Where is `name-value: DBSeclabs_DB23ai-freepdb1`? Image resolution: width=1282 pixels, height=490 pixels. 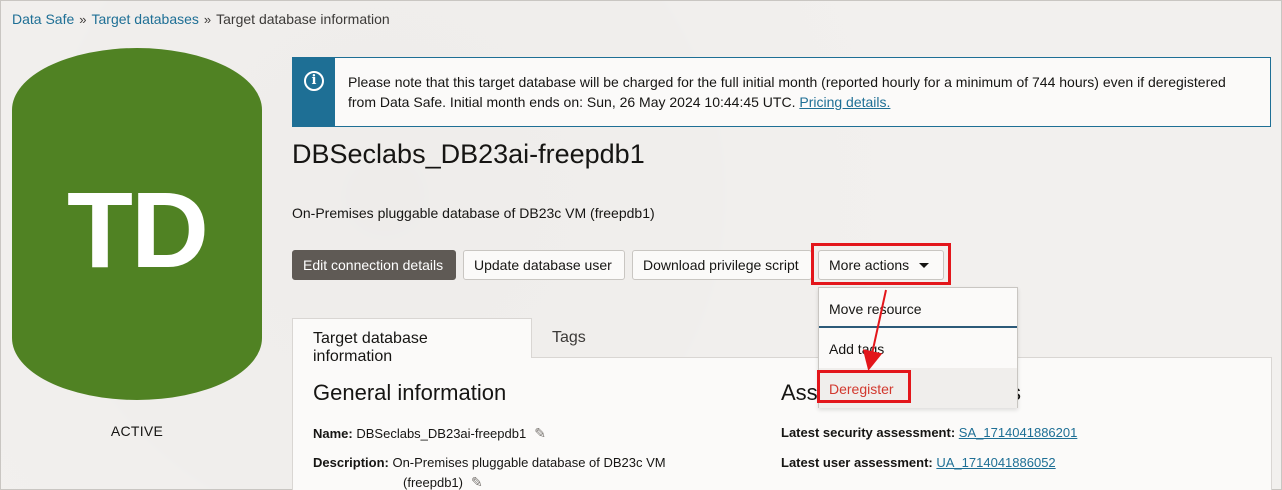 name-value: DBSeclabs_DB23ai-freepdb1 is located at coordinates (441, 433).